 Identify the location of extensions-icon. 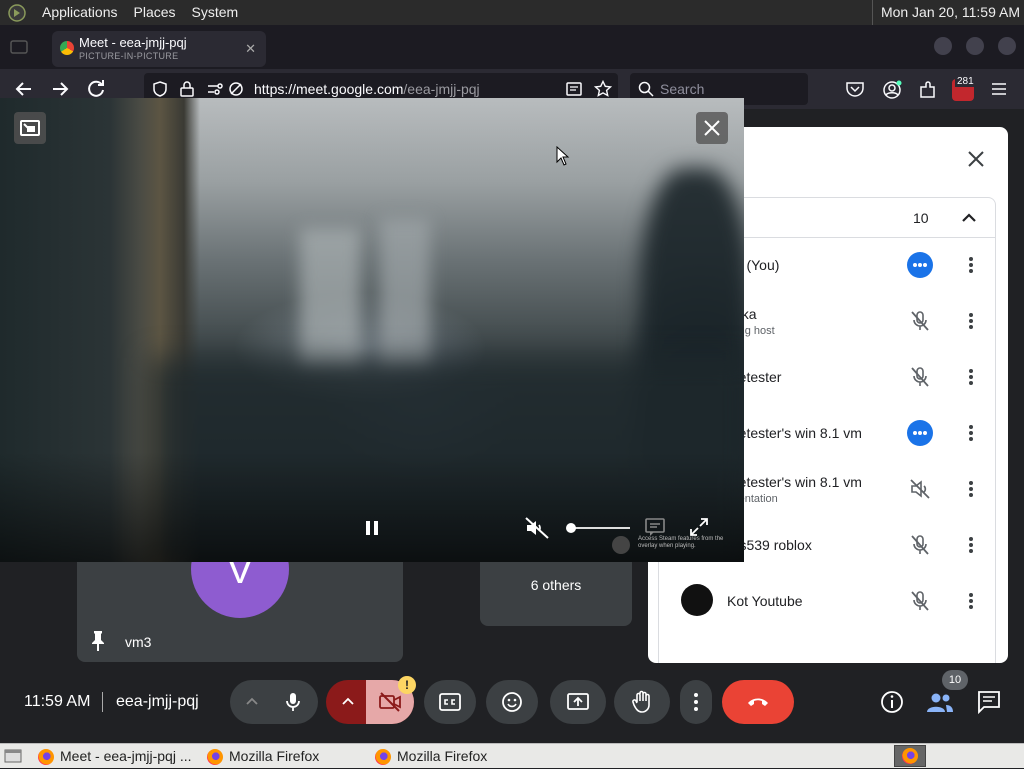
(928, 90).